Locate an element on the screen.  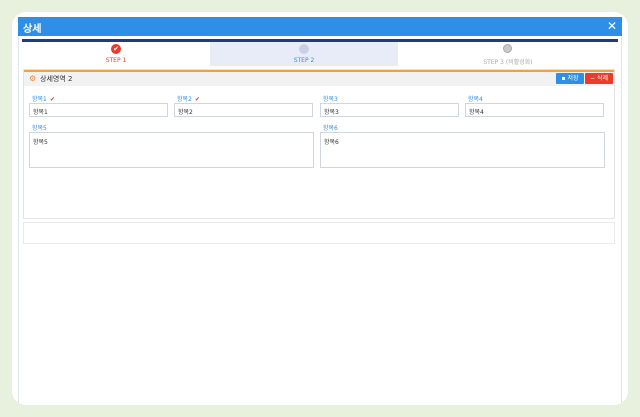
section-title: 상세영역 2 is located at coordinates (56, 79).